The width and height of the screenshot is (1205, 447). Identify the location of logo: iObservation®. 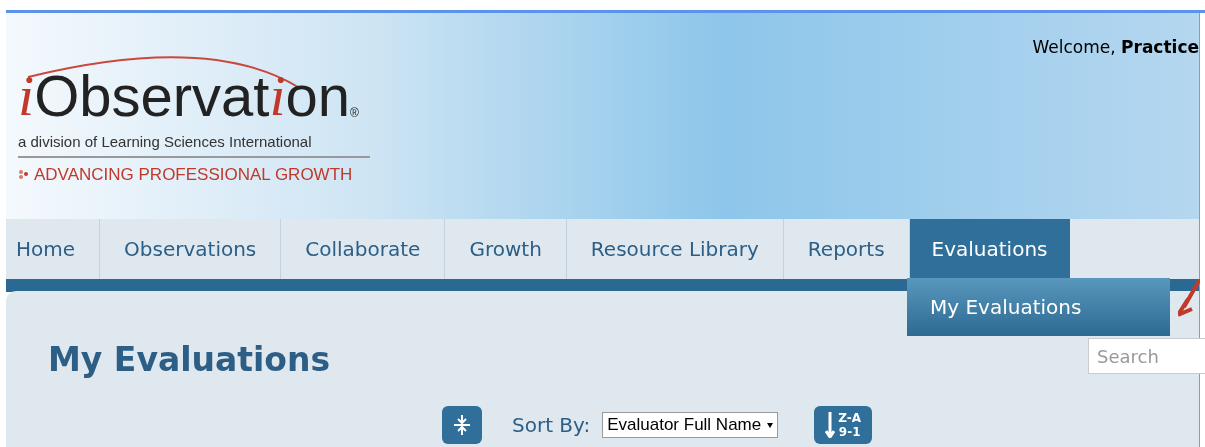
(189, 96).